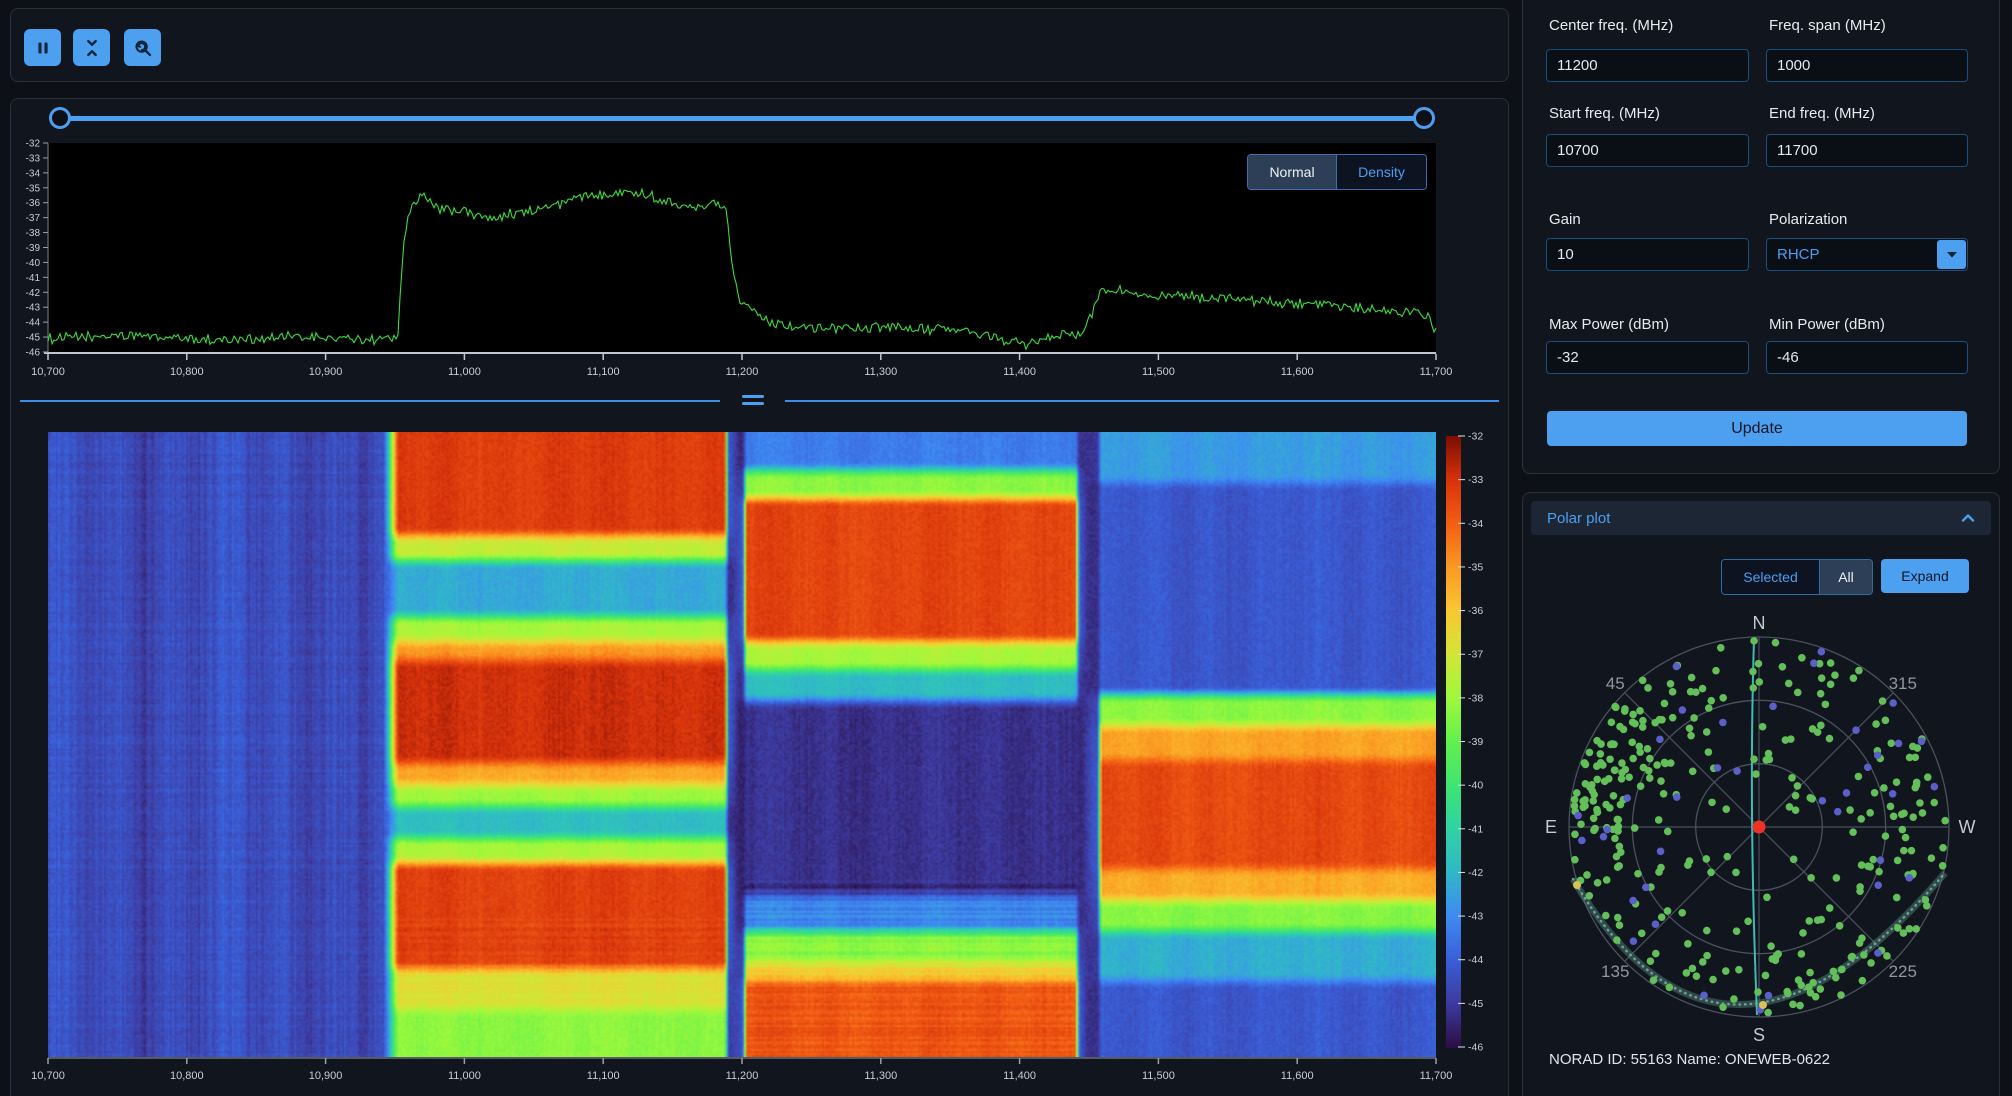  Describe the element at coordinates (464, 1076) in the screenshot. I see `waterfall-x-tick-label: 11,000` at that location.